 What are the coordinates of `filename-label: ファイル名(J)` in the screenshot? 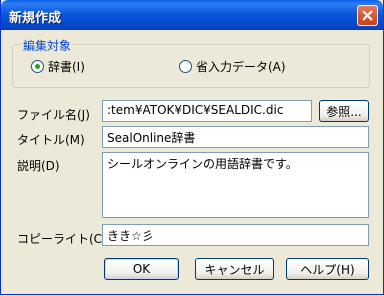 It's located at (53, 115).